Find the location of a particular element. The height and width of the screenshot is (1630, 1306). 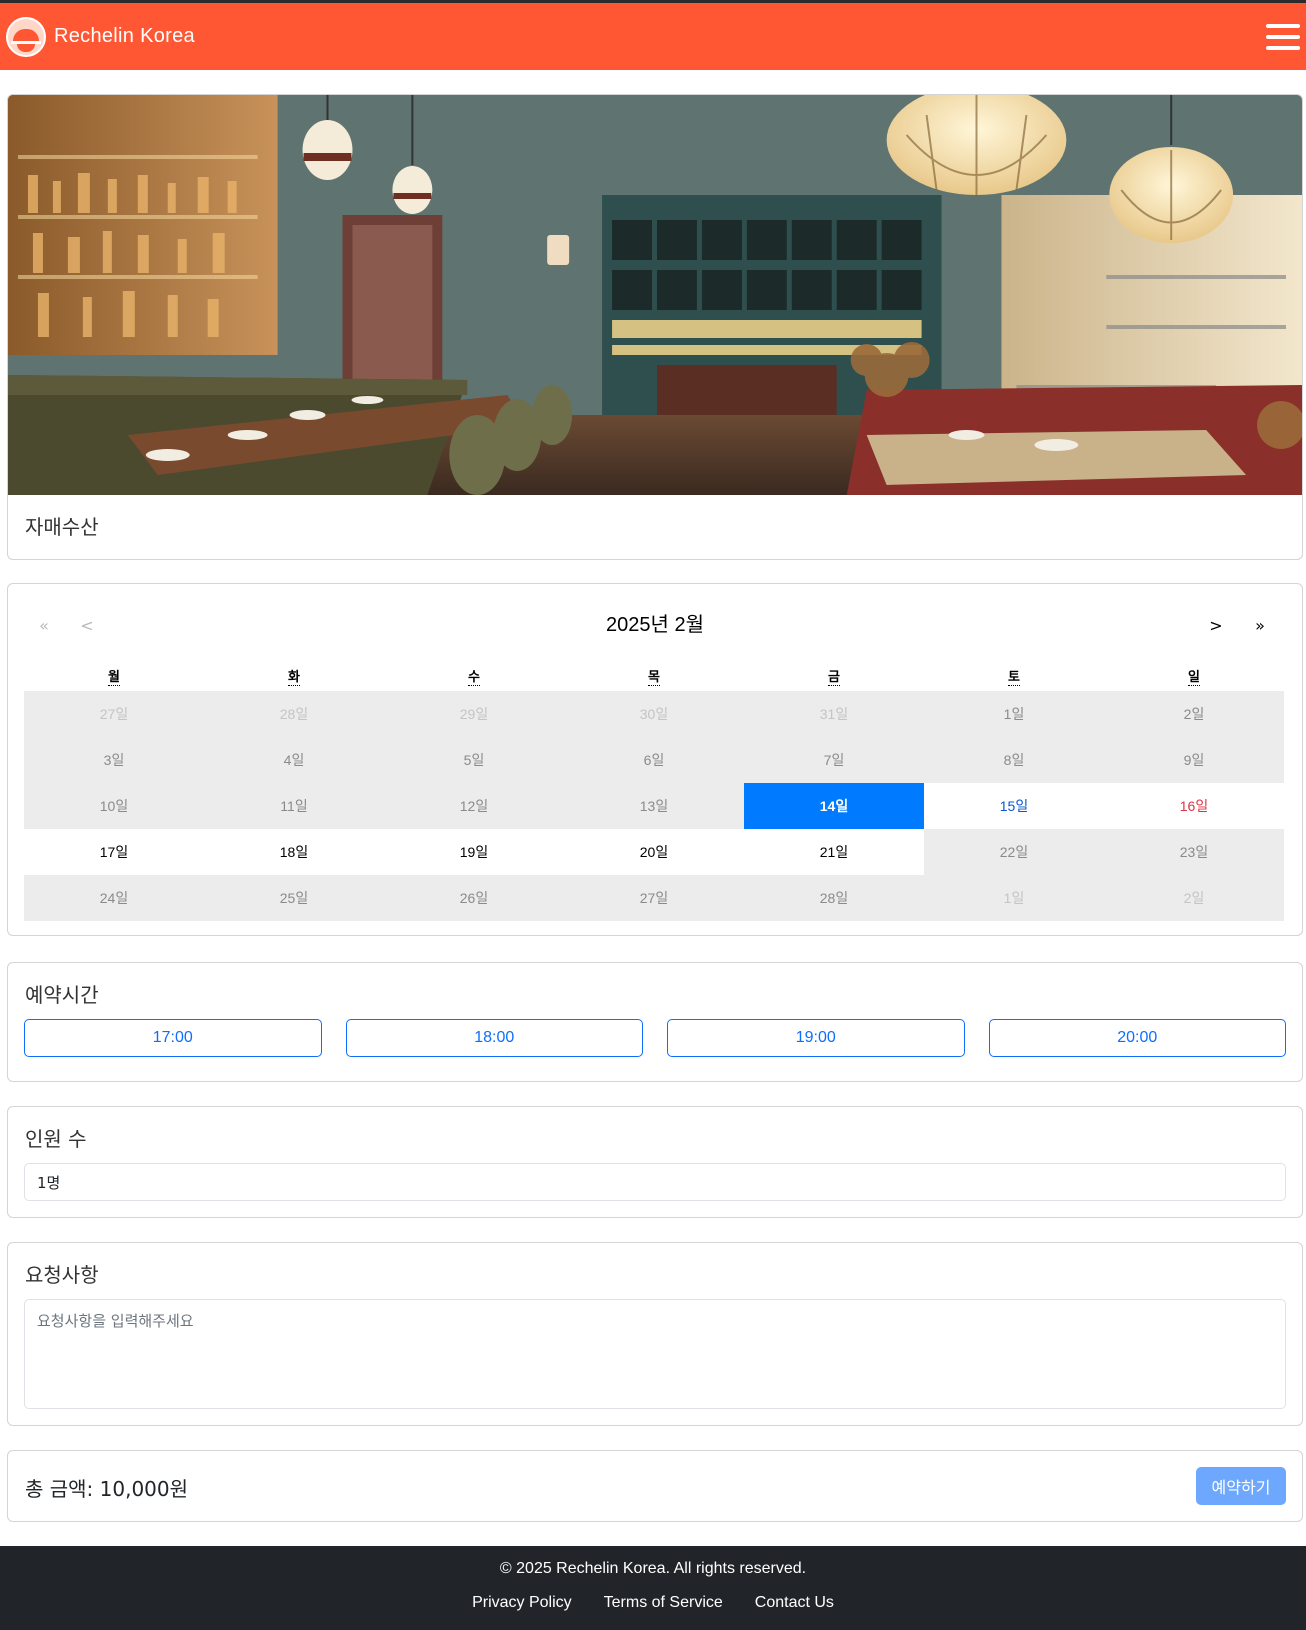

calendar-header: « < 2025년 2월 > » is located at coordinates (655, 625).